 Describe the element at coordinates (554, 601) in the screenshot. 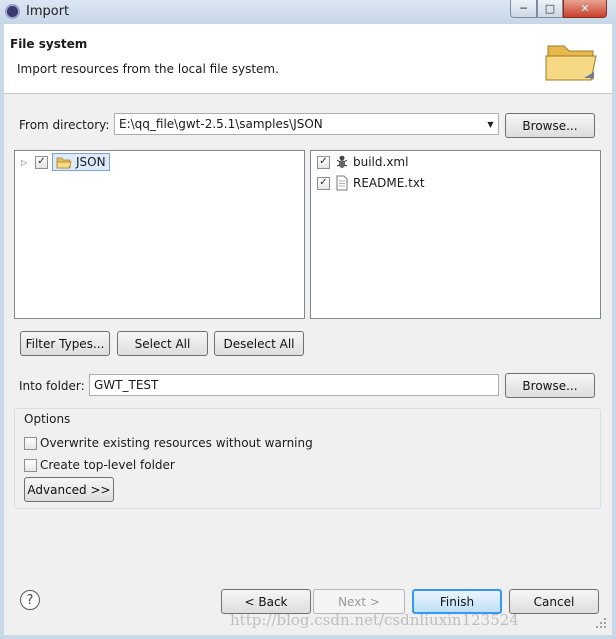

I see `cancel-button: Cancel` at that location.